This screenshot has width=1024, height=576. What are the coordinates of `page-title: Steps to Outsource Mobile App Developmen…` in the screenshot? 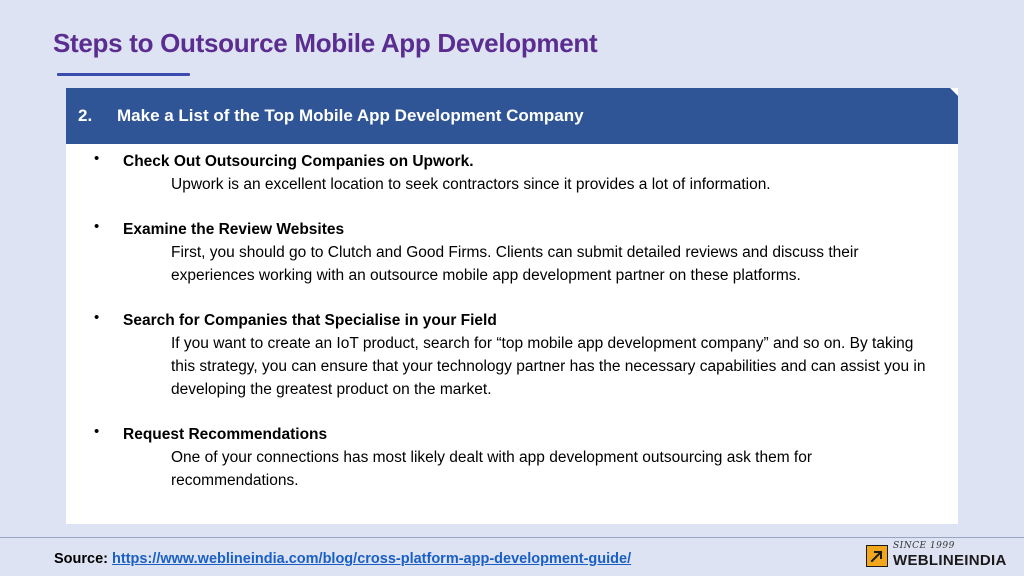 It's located at (325, 43).